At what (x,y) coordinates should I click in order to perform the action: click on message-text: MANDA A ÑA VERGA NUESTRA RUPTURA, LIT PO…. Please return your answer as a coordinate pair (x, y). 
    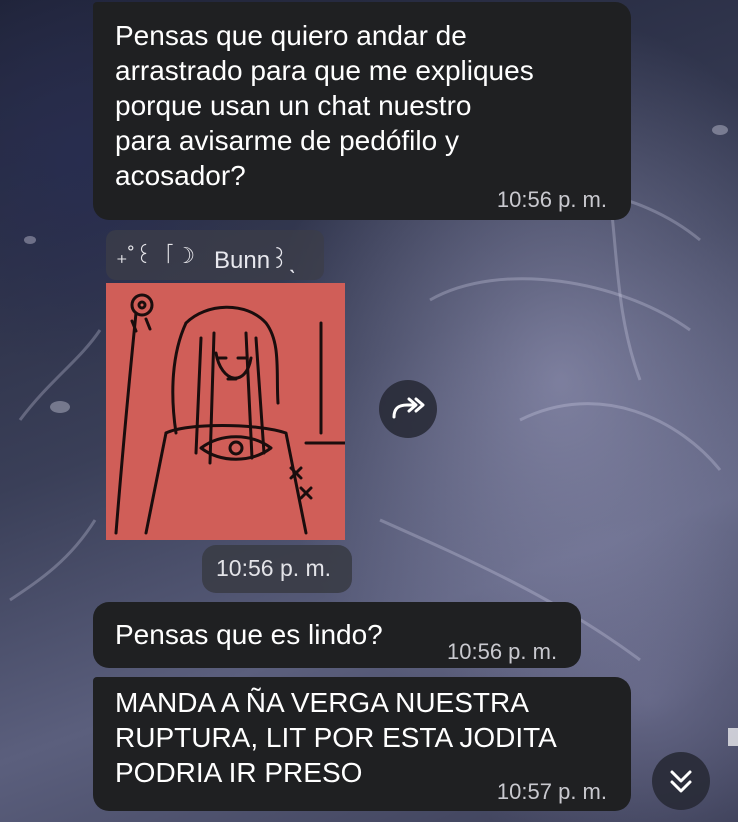
    Looking at the image, I should click on (336, 737).